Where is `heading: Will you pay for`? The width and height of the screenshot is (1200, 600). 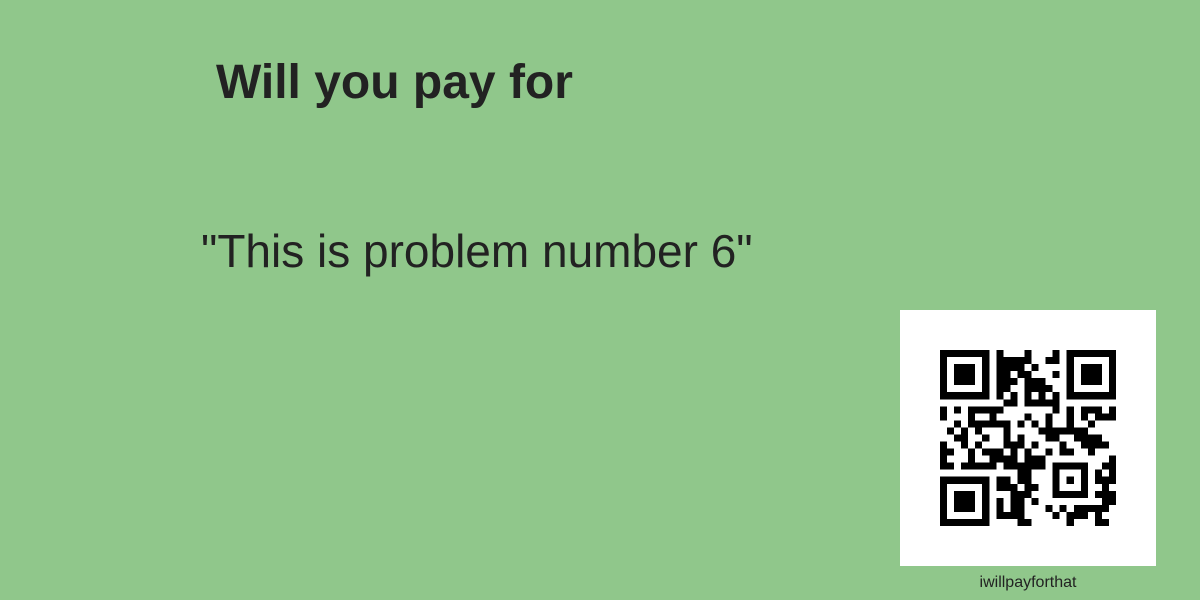
heading: Will you pay for is located at coordinates (394, 82).